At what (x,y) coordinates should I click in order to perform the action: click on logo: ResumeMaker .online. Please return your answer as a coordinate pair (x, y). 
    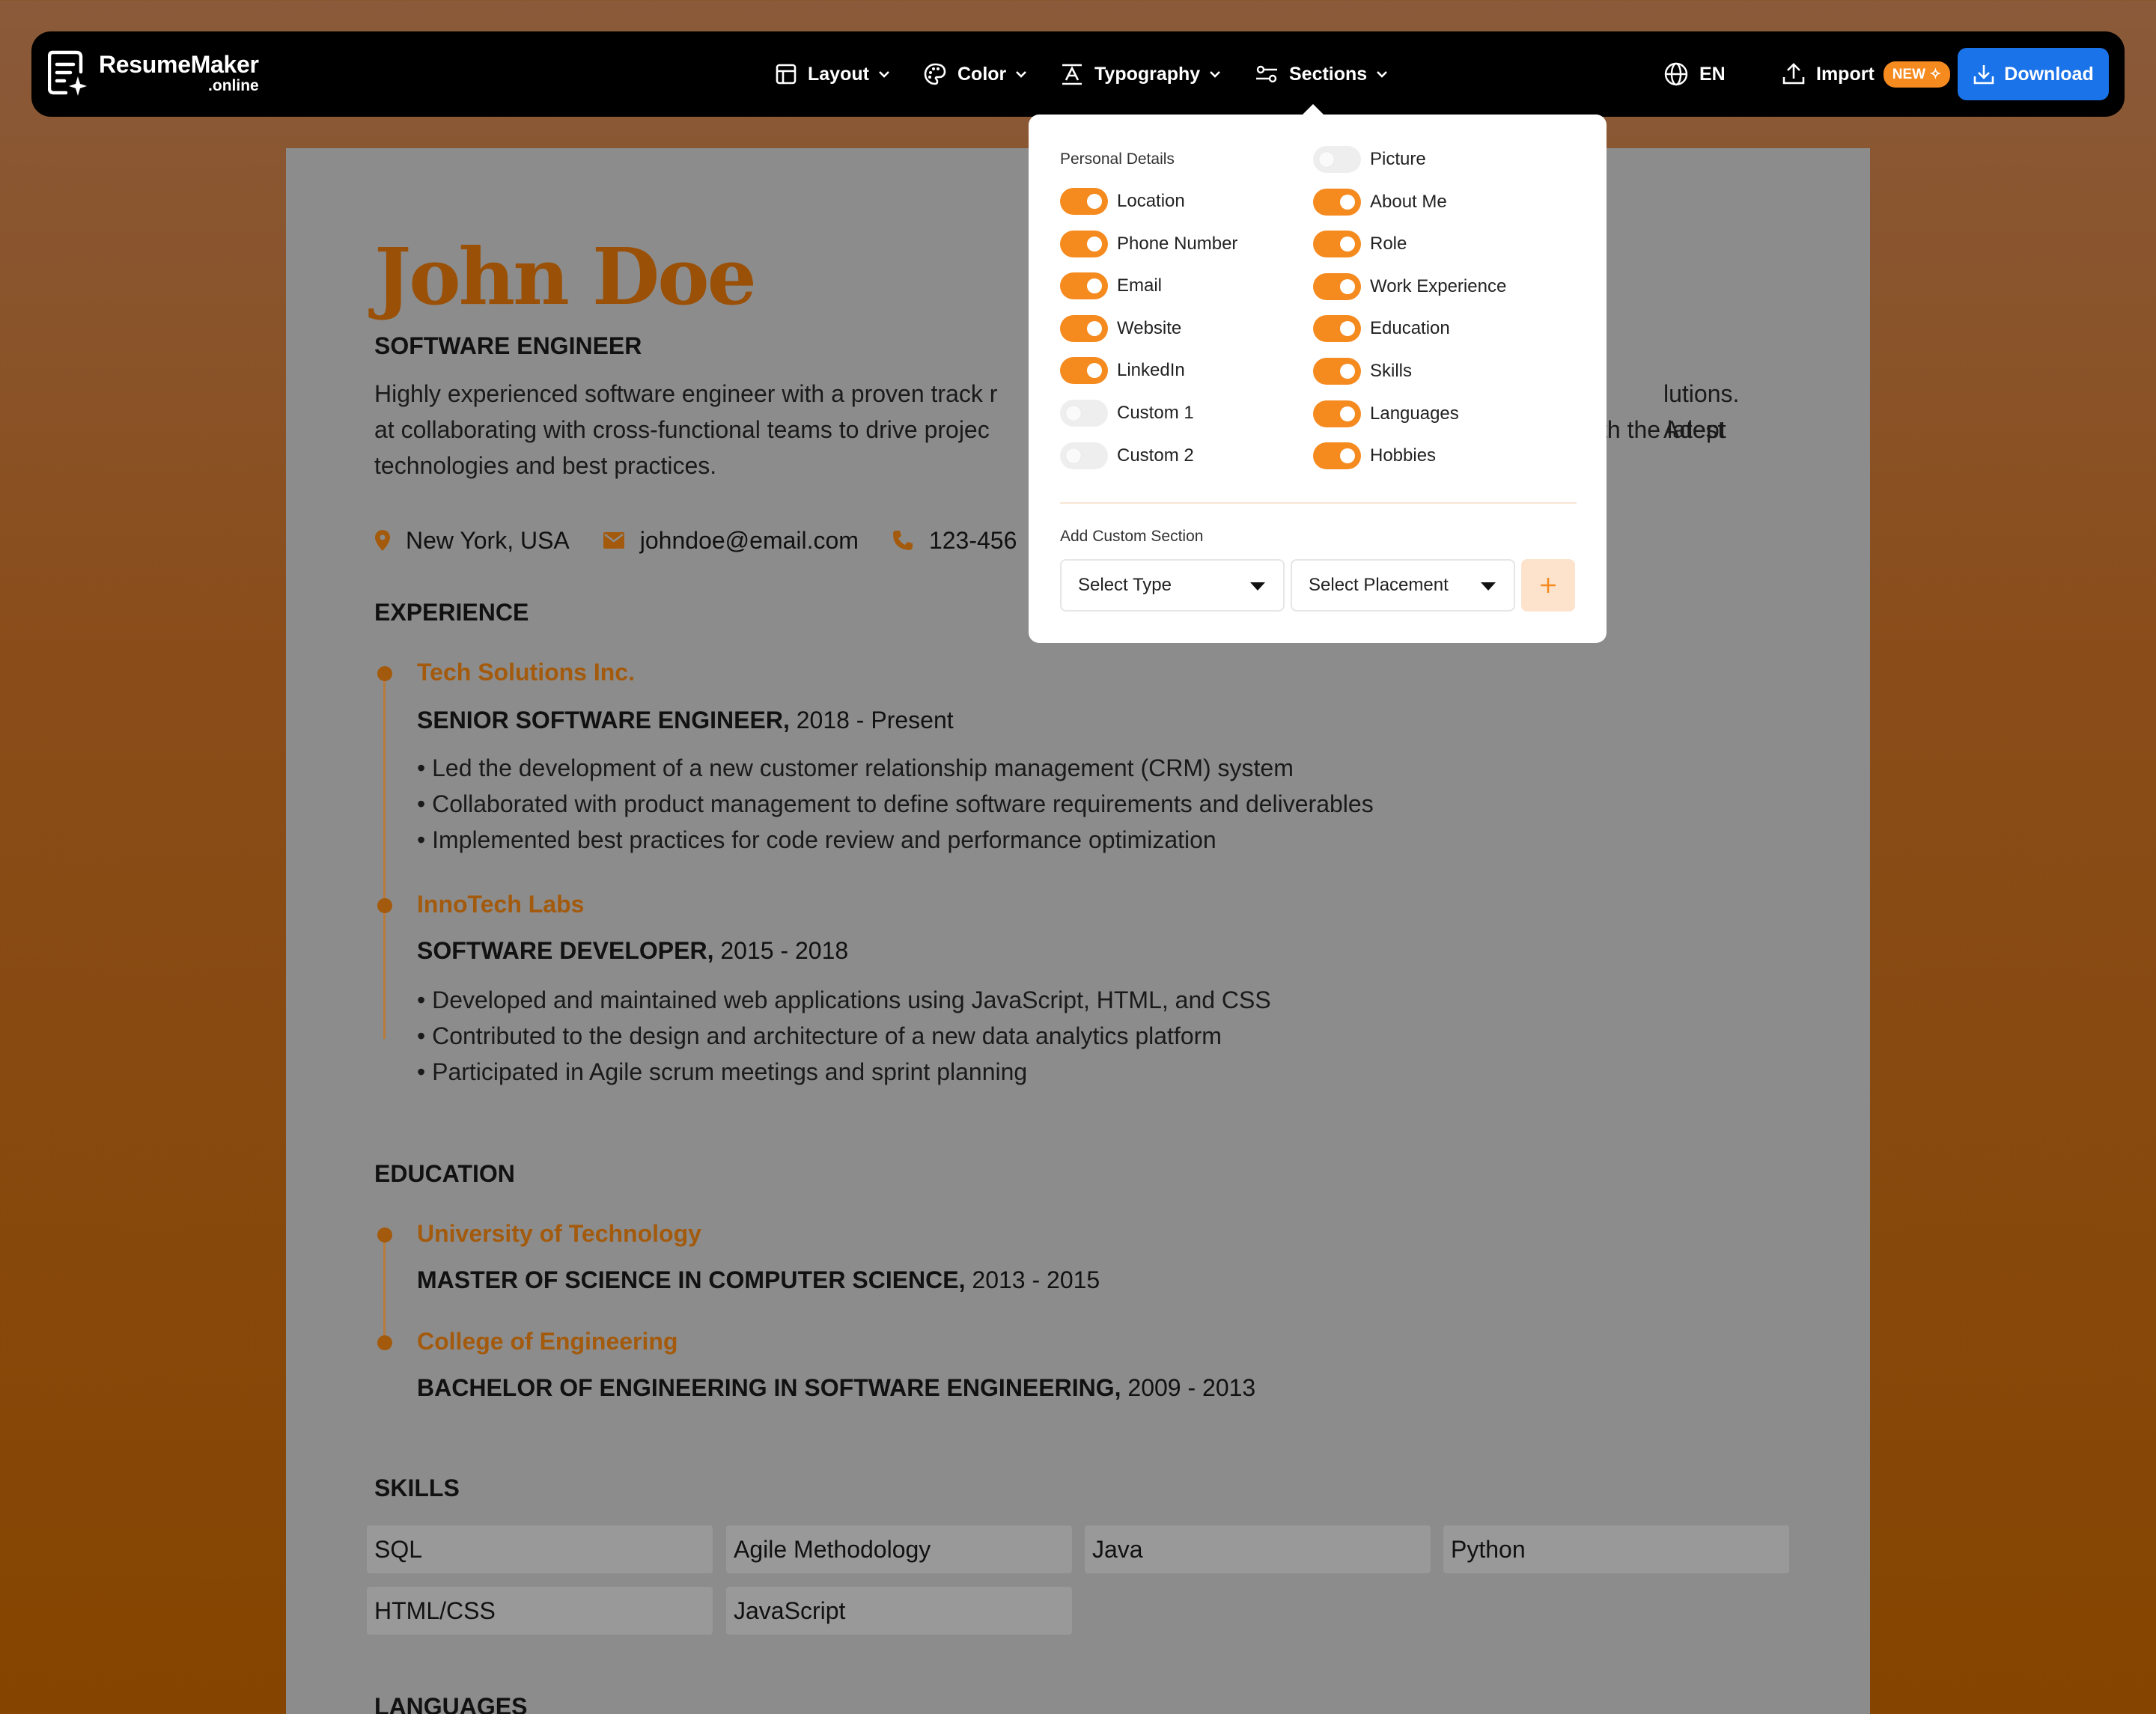
    Looking at the image, I should click on (153, 72).